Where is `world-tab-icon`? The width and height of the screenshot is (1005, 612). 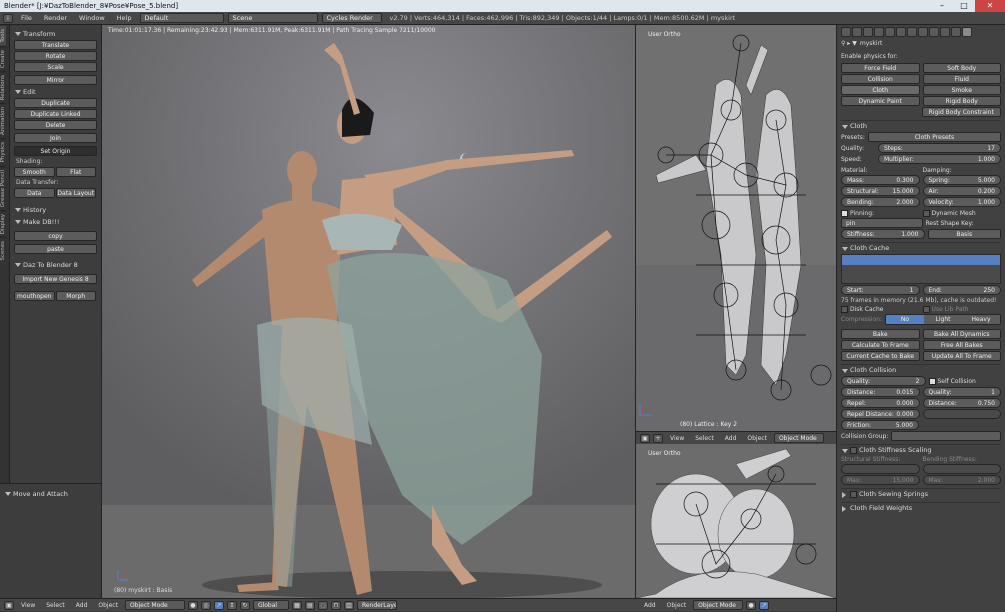
world-tab-icon is located at coordinates (879, 32).